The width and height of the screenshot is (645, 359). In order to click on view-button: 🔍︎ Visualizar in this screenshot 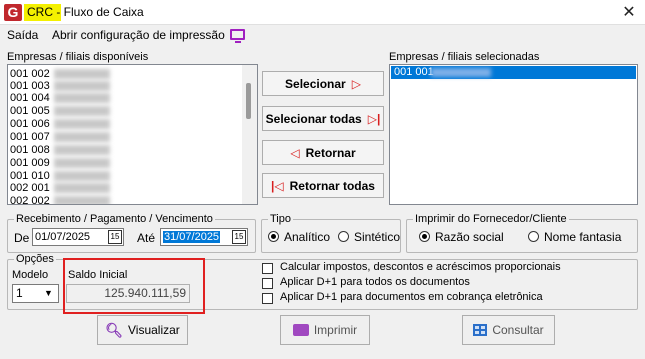, I will do `click(142, 330)`.